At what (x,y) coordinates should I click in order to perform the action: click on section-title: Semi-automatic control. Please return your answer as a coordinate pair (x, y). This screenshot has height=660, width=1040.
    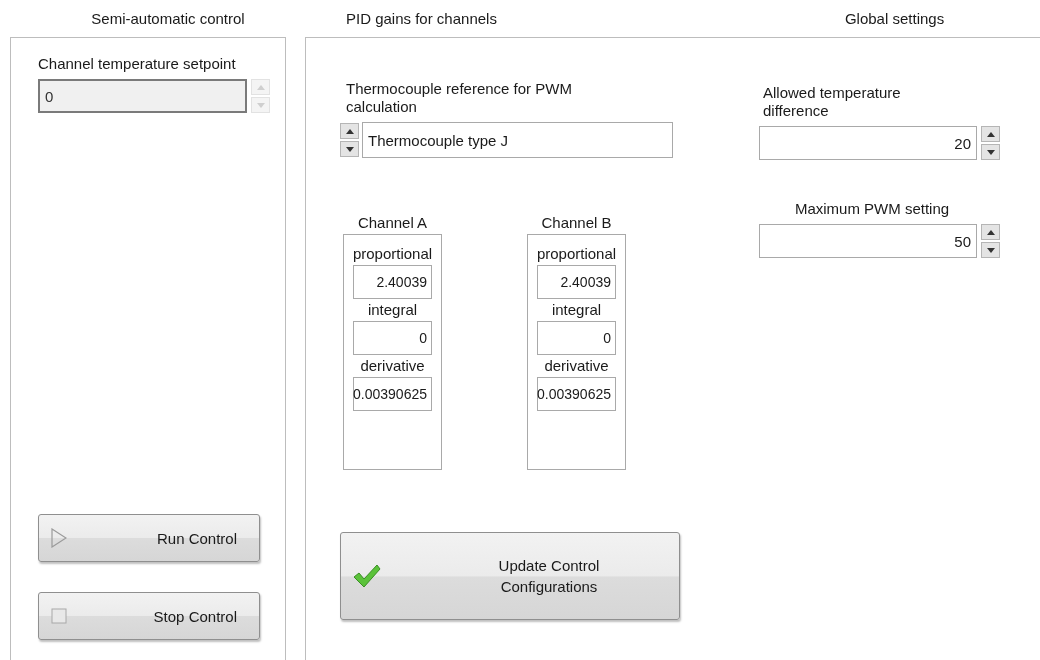
    Looking at the image, I should click on (168, 18).